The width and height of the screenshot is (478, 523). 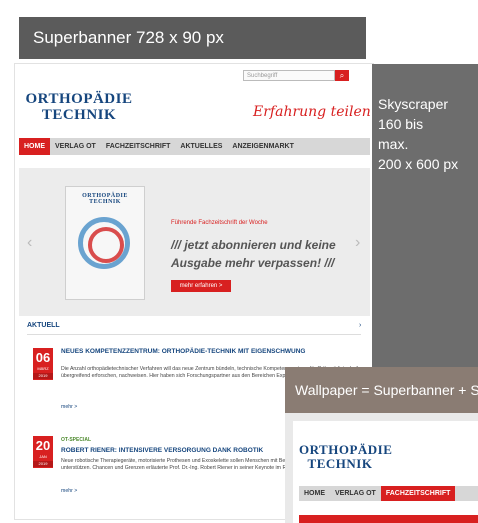 I want to click on superbanner-ad-slot: Superbanner 728 x 90 px, so click(x=192, y=38).